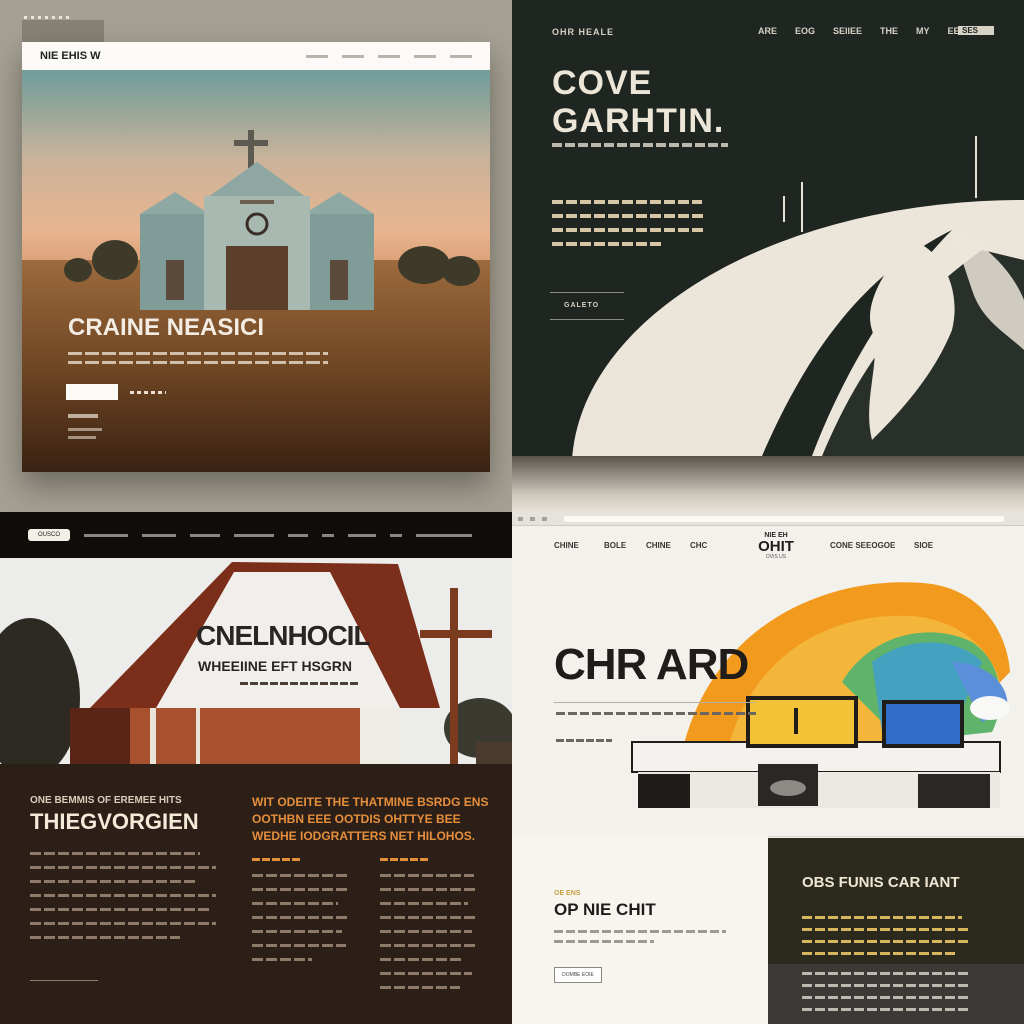  What do you see at coordinates (768, 484) in the screenshot?
I see `ground-texture` at bounding box center [768, 484].